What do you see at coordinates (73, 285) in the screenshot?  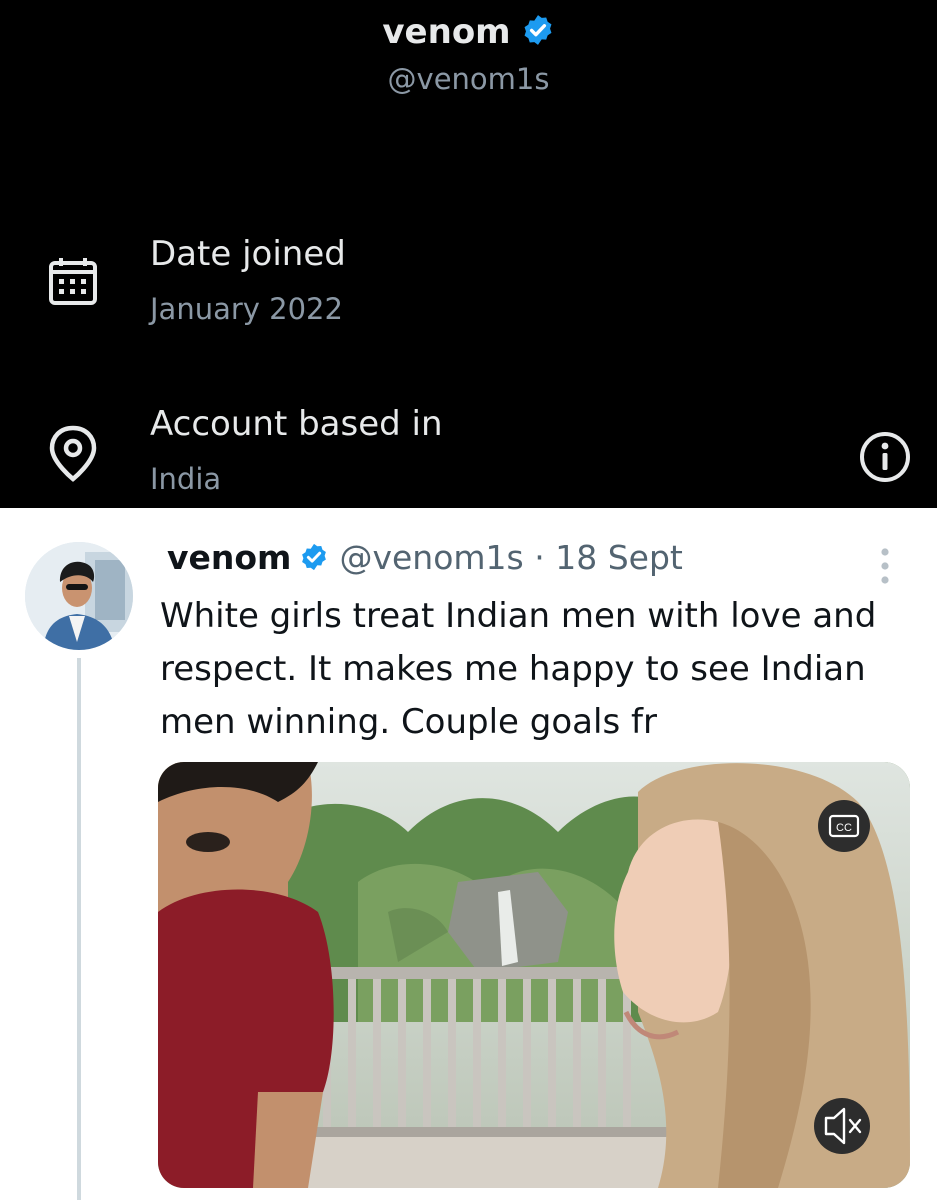 I see `calendar-icon` at bounding box center [73, 285].